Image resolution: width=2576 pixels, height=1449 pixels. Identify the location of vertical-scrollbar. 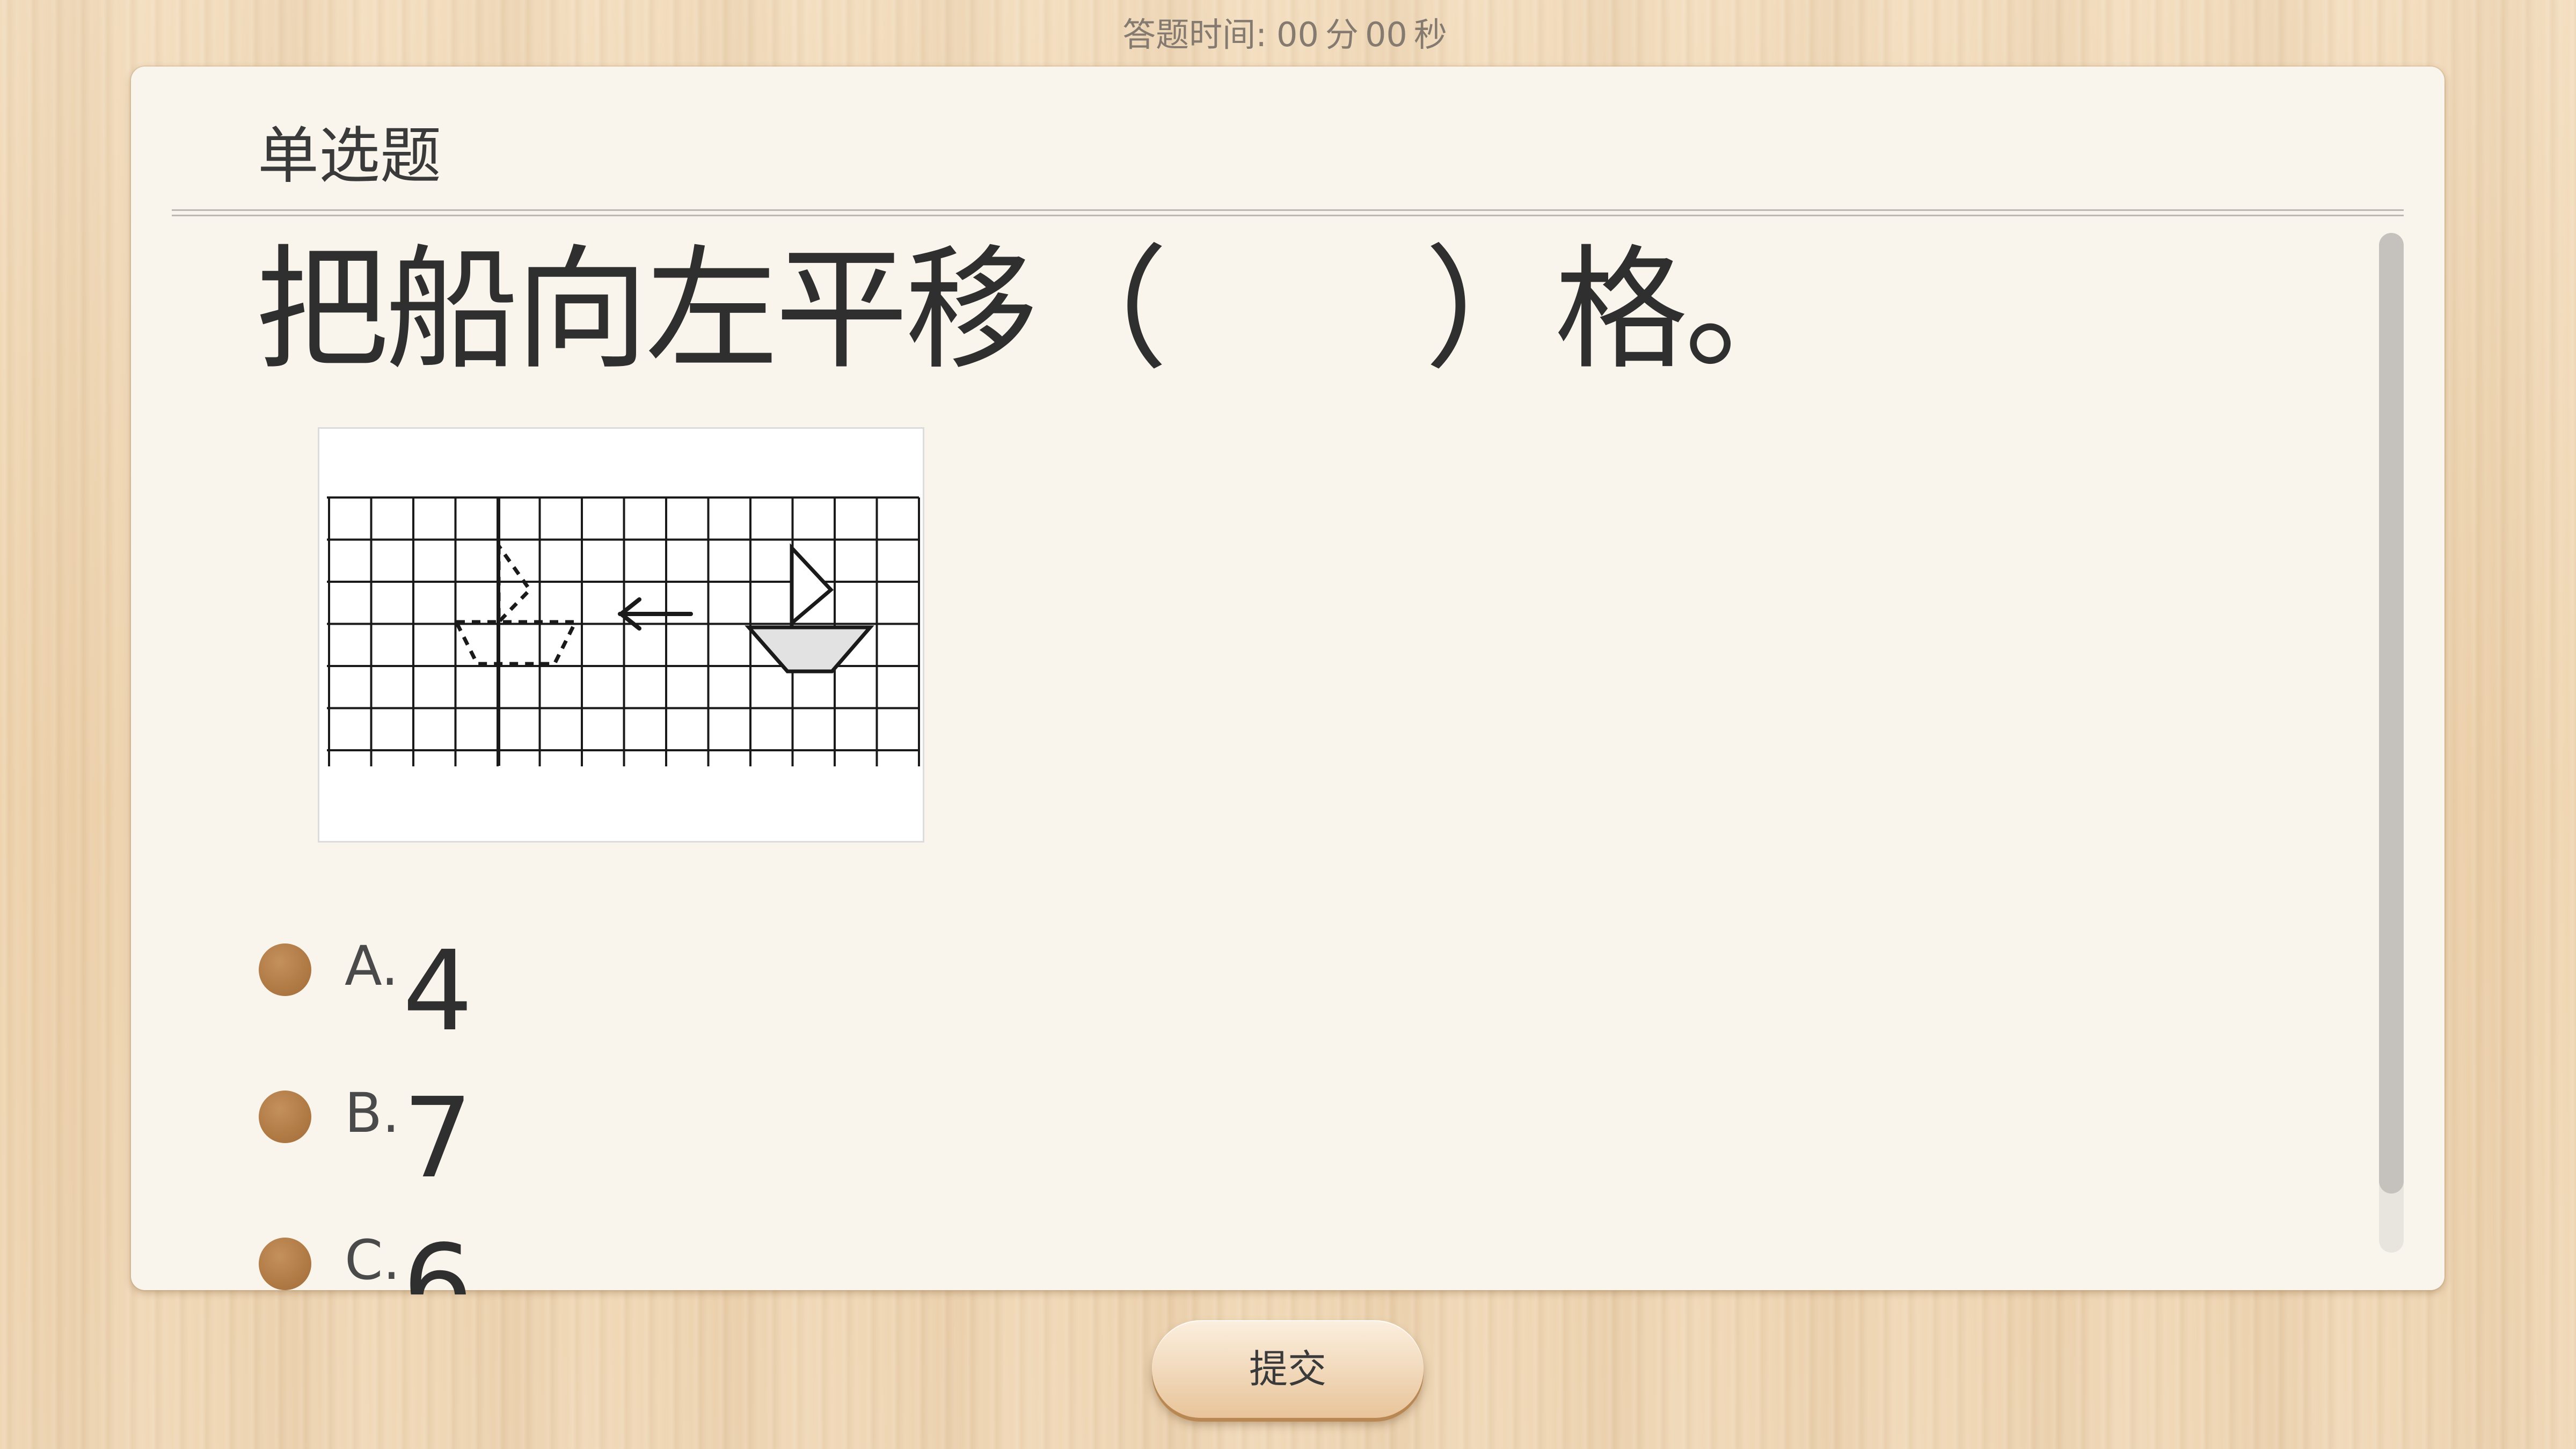
(2391, 743).